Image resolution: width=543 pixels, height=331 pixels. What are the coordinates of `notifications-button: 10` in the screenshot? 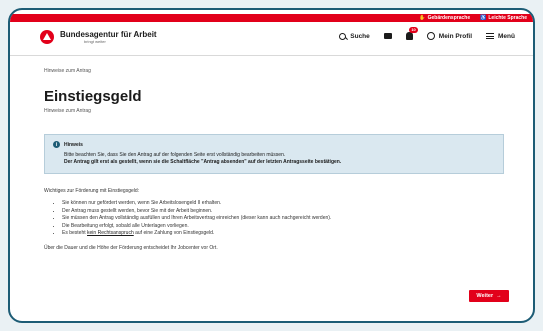 It's located at (411, 33).